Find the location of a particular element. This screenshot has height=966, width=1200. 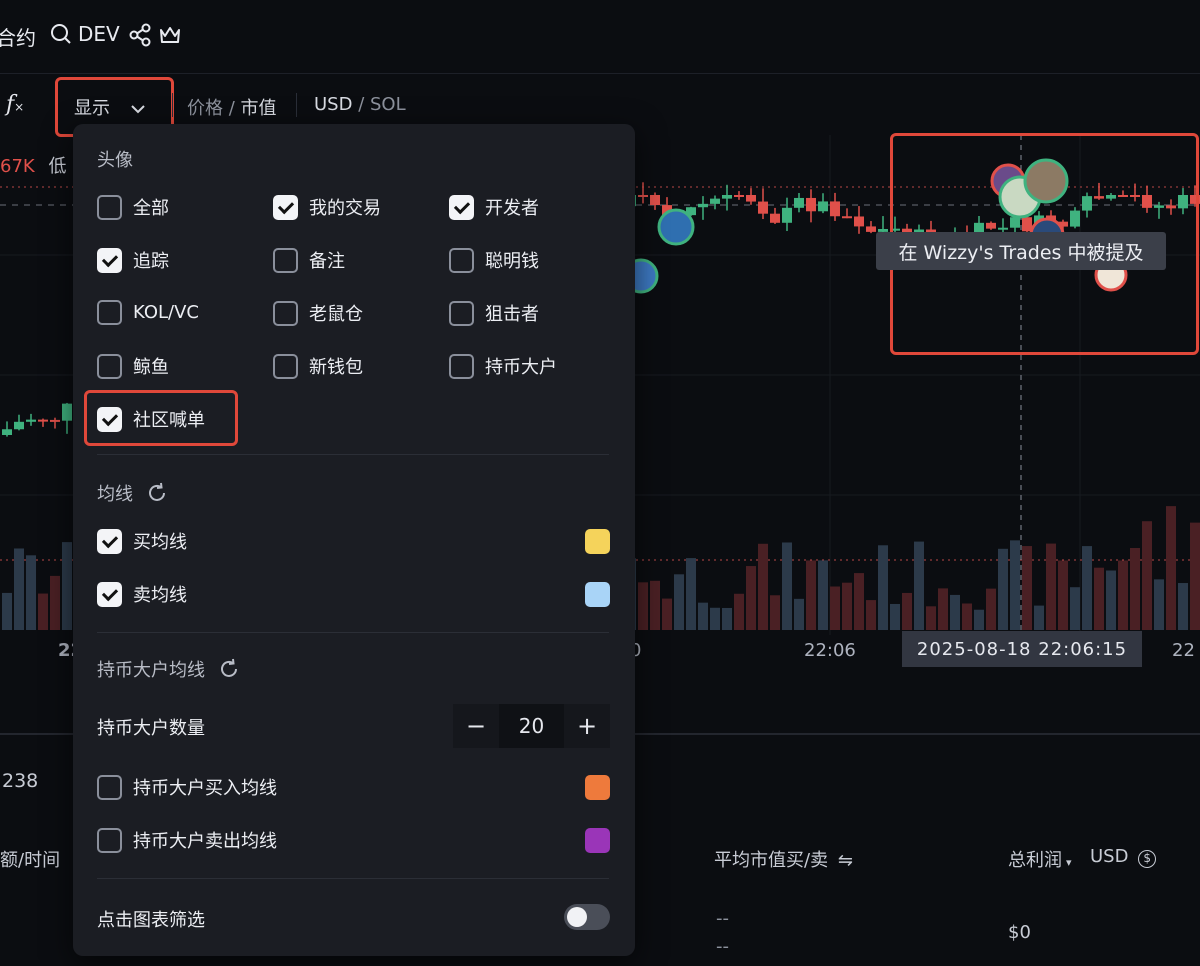

col-amount-time: 额/时间 is located at coordinates (30, 860).